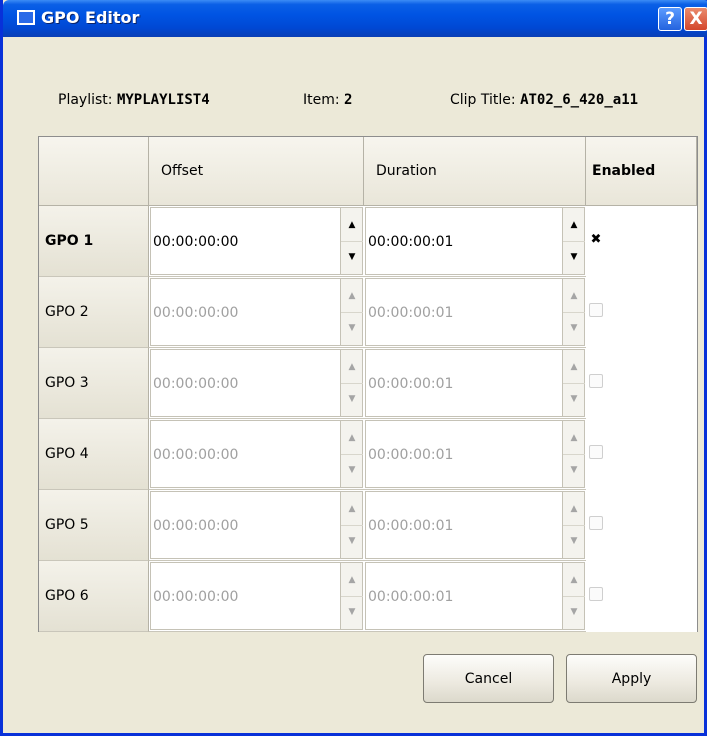 This screenshot has width=707, height=736. Describe the element at coordinates (26, 17) in the screenshot. I see `window-icon` at that location.